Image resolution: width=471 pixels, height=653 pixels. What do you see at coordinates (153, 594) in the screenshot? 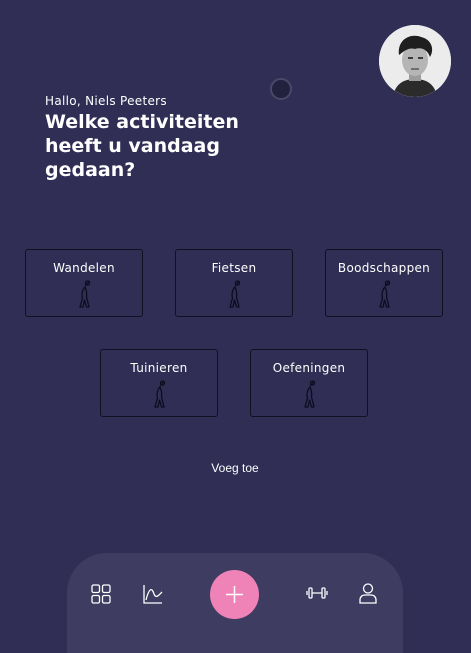
I see `chart-icon` at bounding box center [153, 594].